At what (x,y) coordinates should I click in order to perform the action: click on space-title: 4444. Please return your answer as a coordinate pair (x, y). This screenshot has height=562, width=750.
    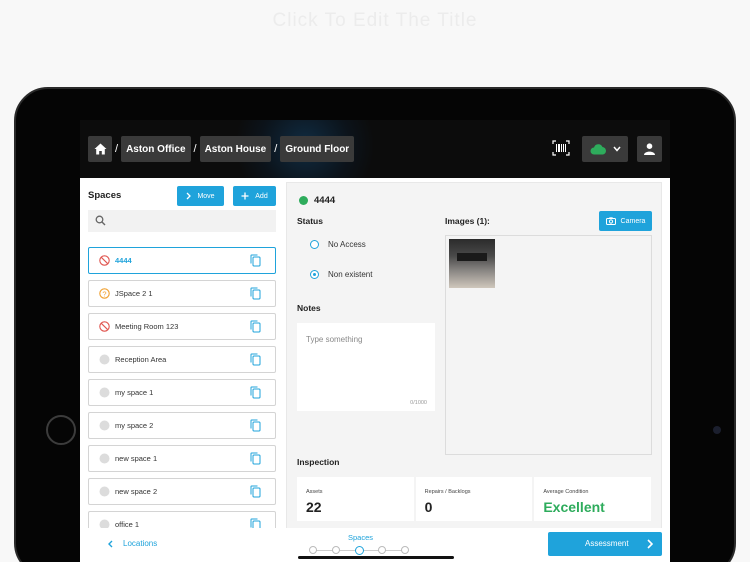
    Looking at the image, I should click on (325, 200).